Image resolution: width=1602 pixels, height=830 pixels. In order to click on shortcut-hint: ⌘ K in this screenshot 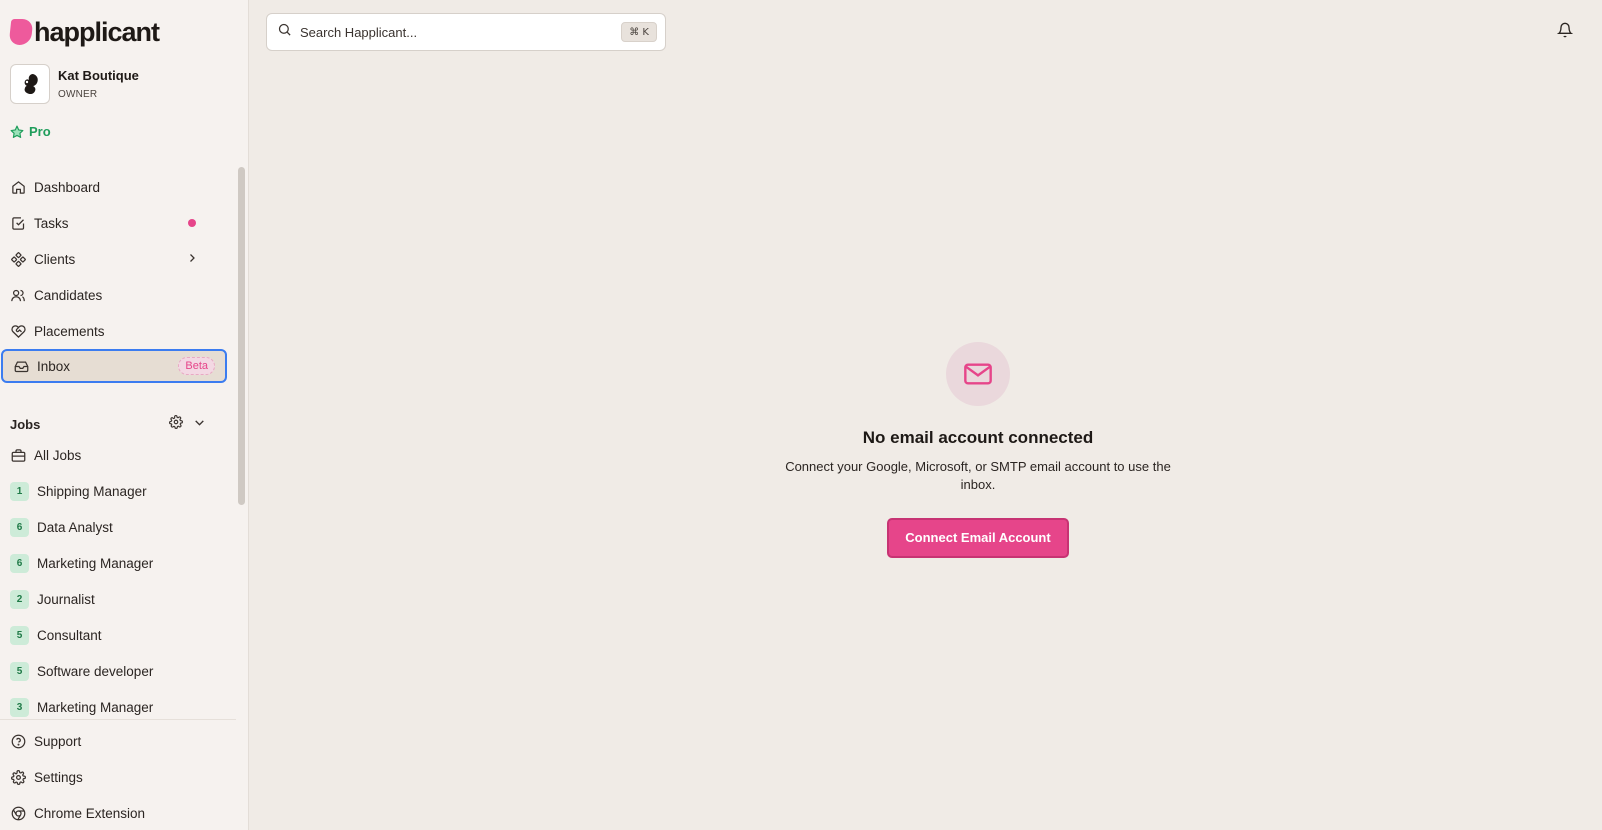, I will do `click(639, 32)`.